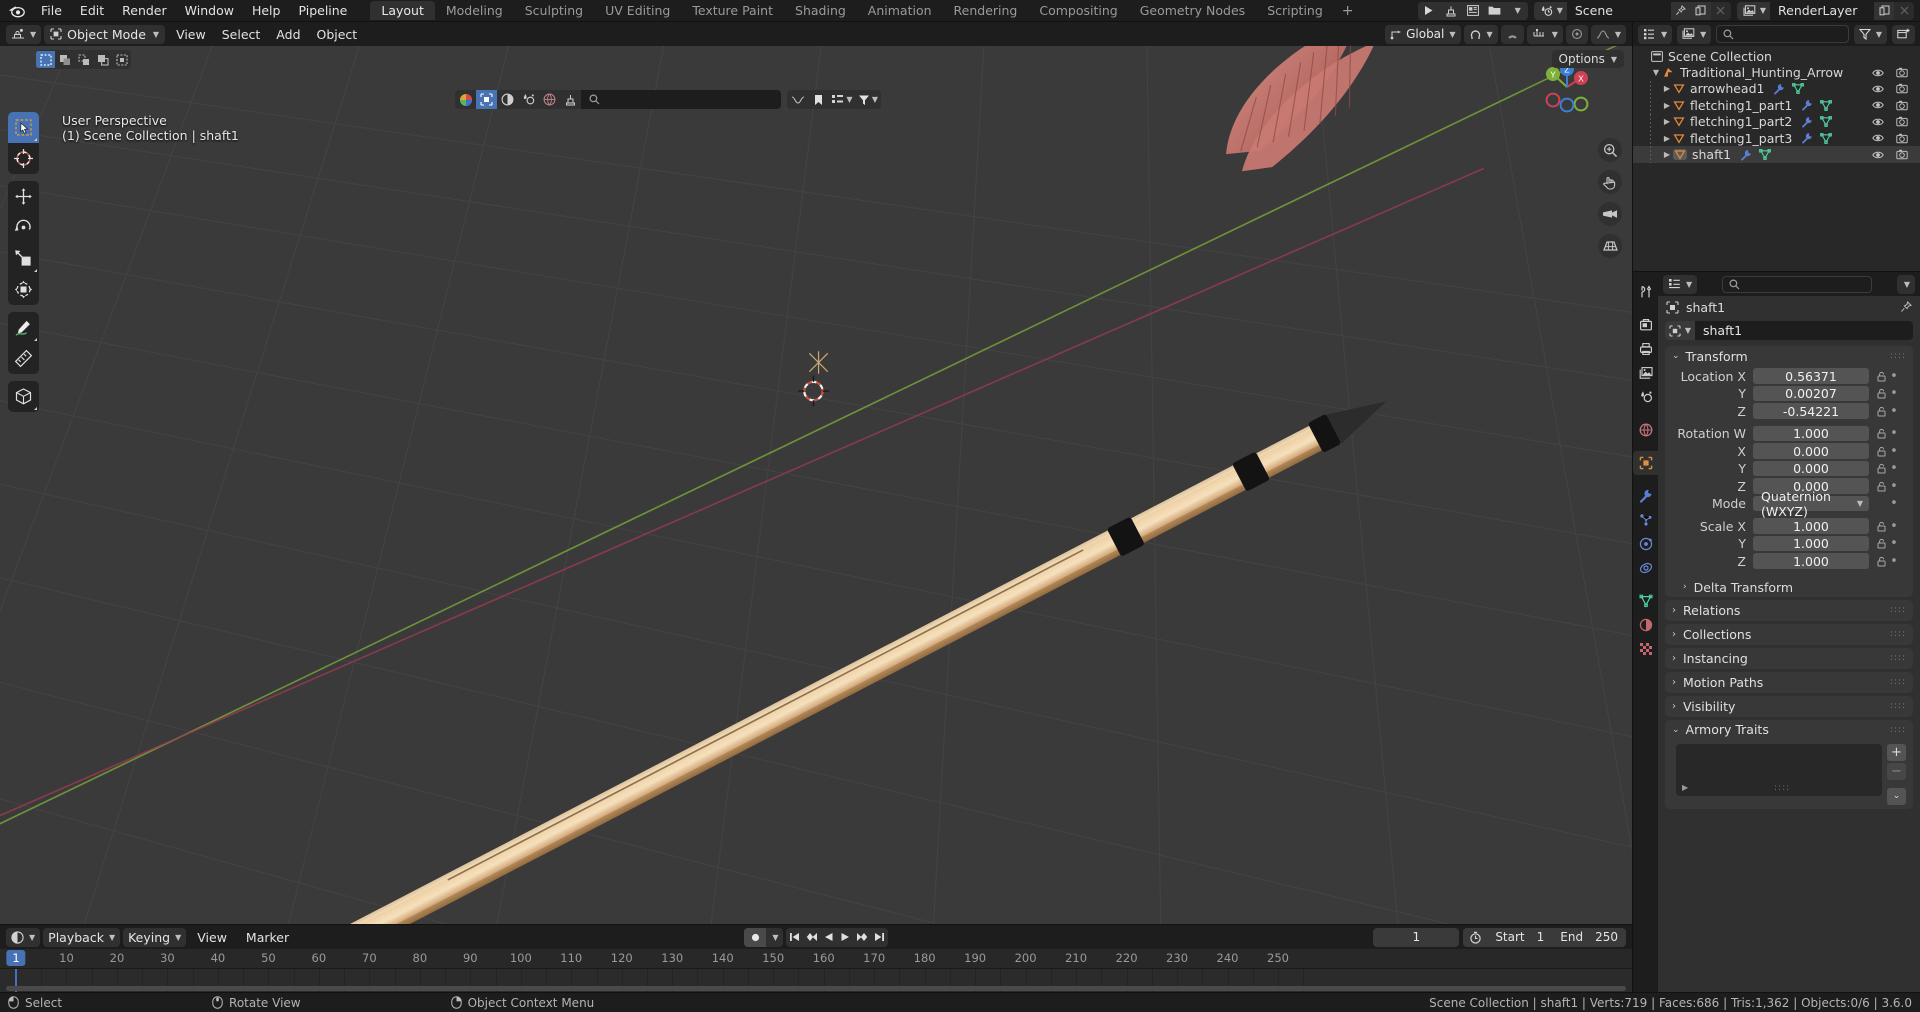  What do you see at coordinates (1655, 34) in the screenshot?
I see `outliner-editor-type-button: ▼` at bounding box center [1655, 34].